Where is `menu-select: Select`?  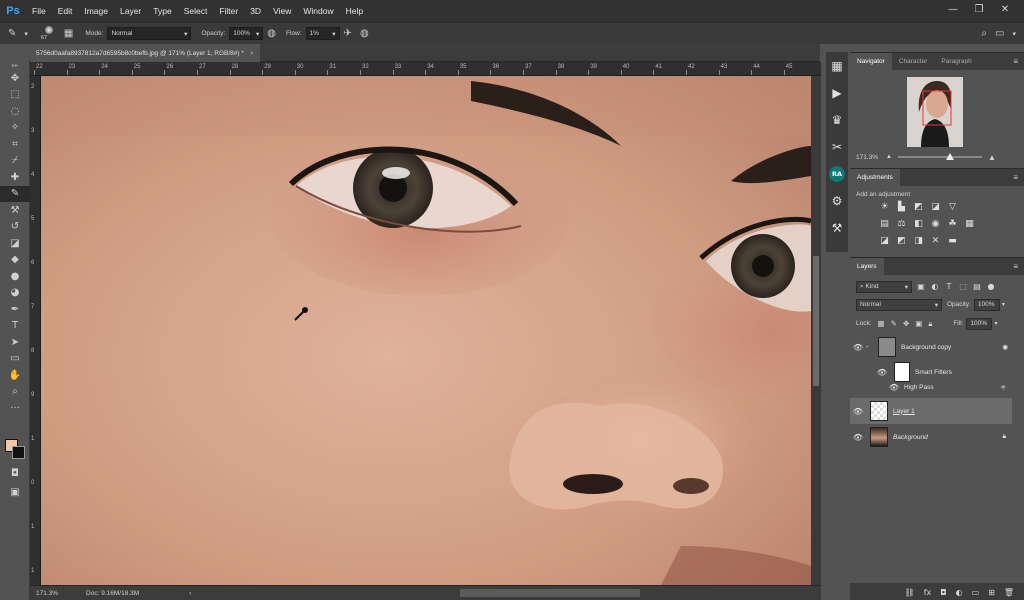
menu-select: Select is located at coordinates (196, 11).